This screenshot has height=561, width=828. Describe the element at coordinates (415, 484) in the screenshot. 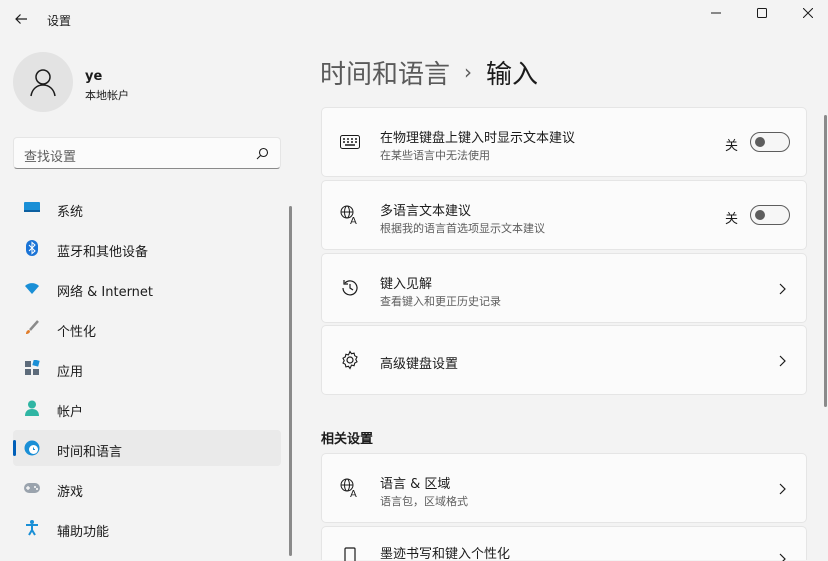

I see `setting-title: 语言 & 区域` at that location.